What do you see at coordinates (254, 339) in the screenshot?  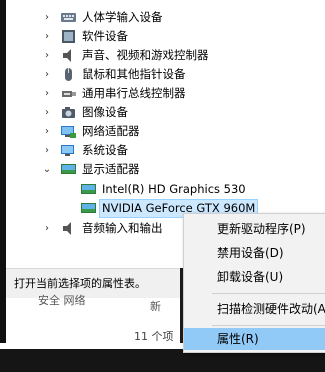 I see `menu-item-properties: 属性(R)` at bounding box center [254, 339].